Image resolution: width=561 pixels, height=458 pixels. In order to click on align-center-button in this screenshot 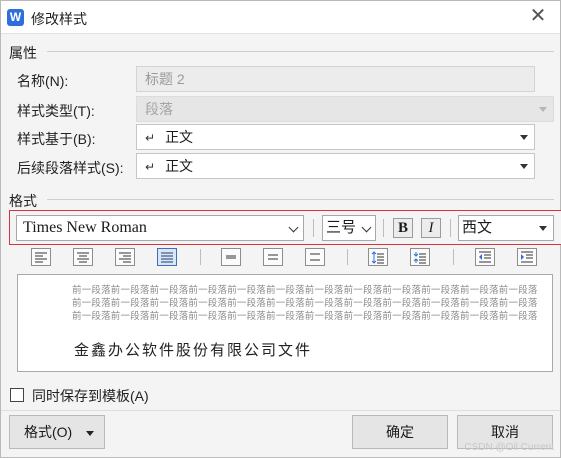, I will do `click(83, 257)`.